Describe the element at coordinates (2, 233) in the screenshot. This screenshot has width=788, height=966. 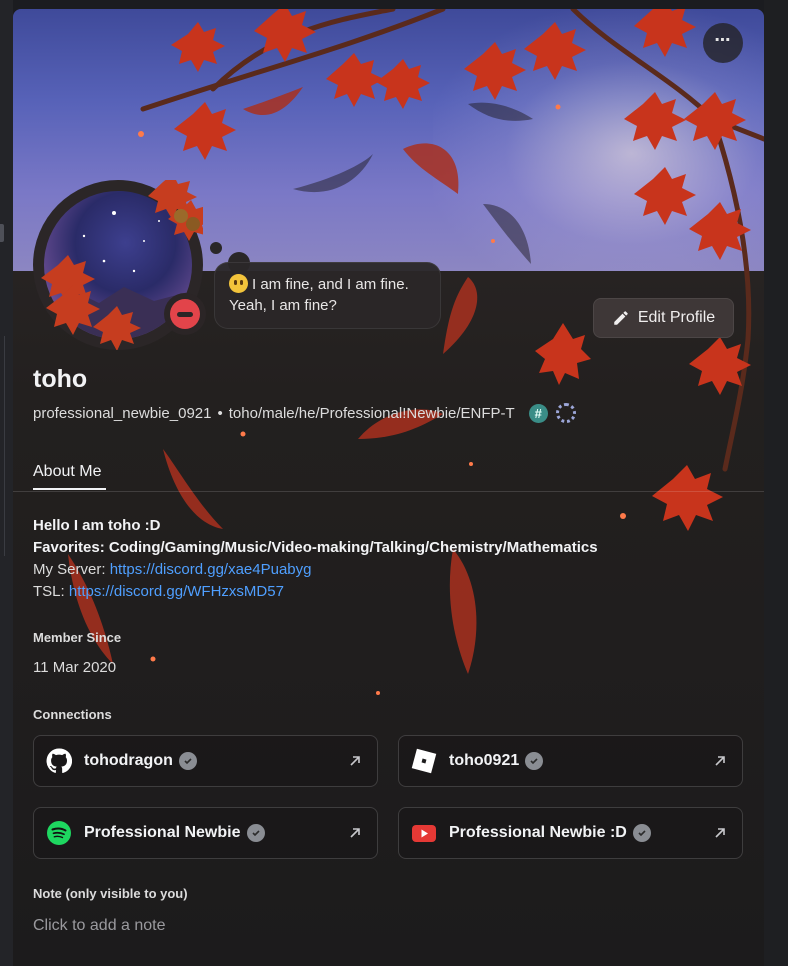
I see `scroll-indicator` at that location.